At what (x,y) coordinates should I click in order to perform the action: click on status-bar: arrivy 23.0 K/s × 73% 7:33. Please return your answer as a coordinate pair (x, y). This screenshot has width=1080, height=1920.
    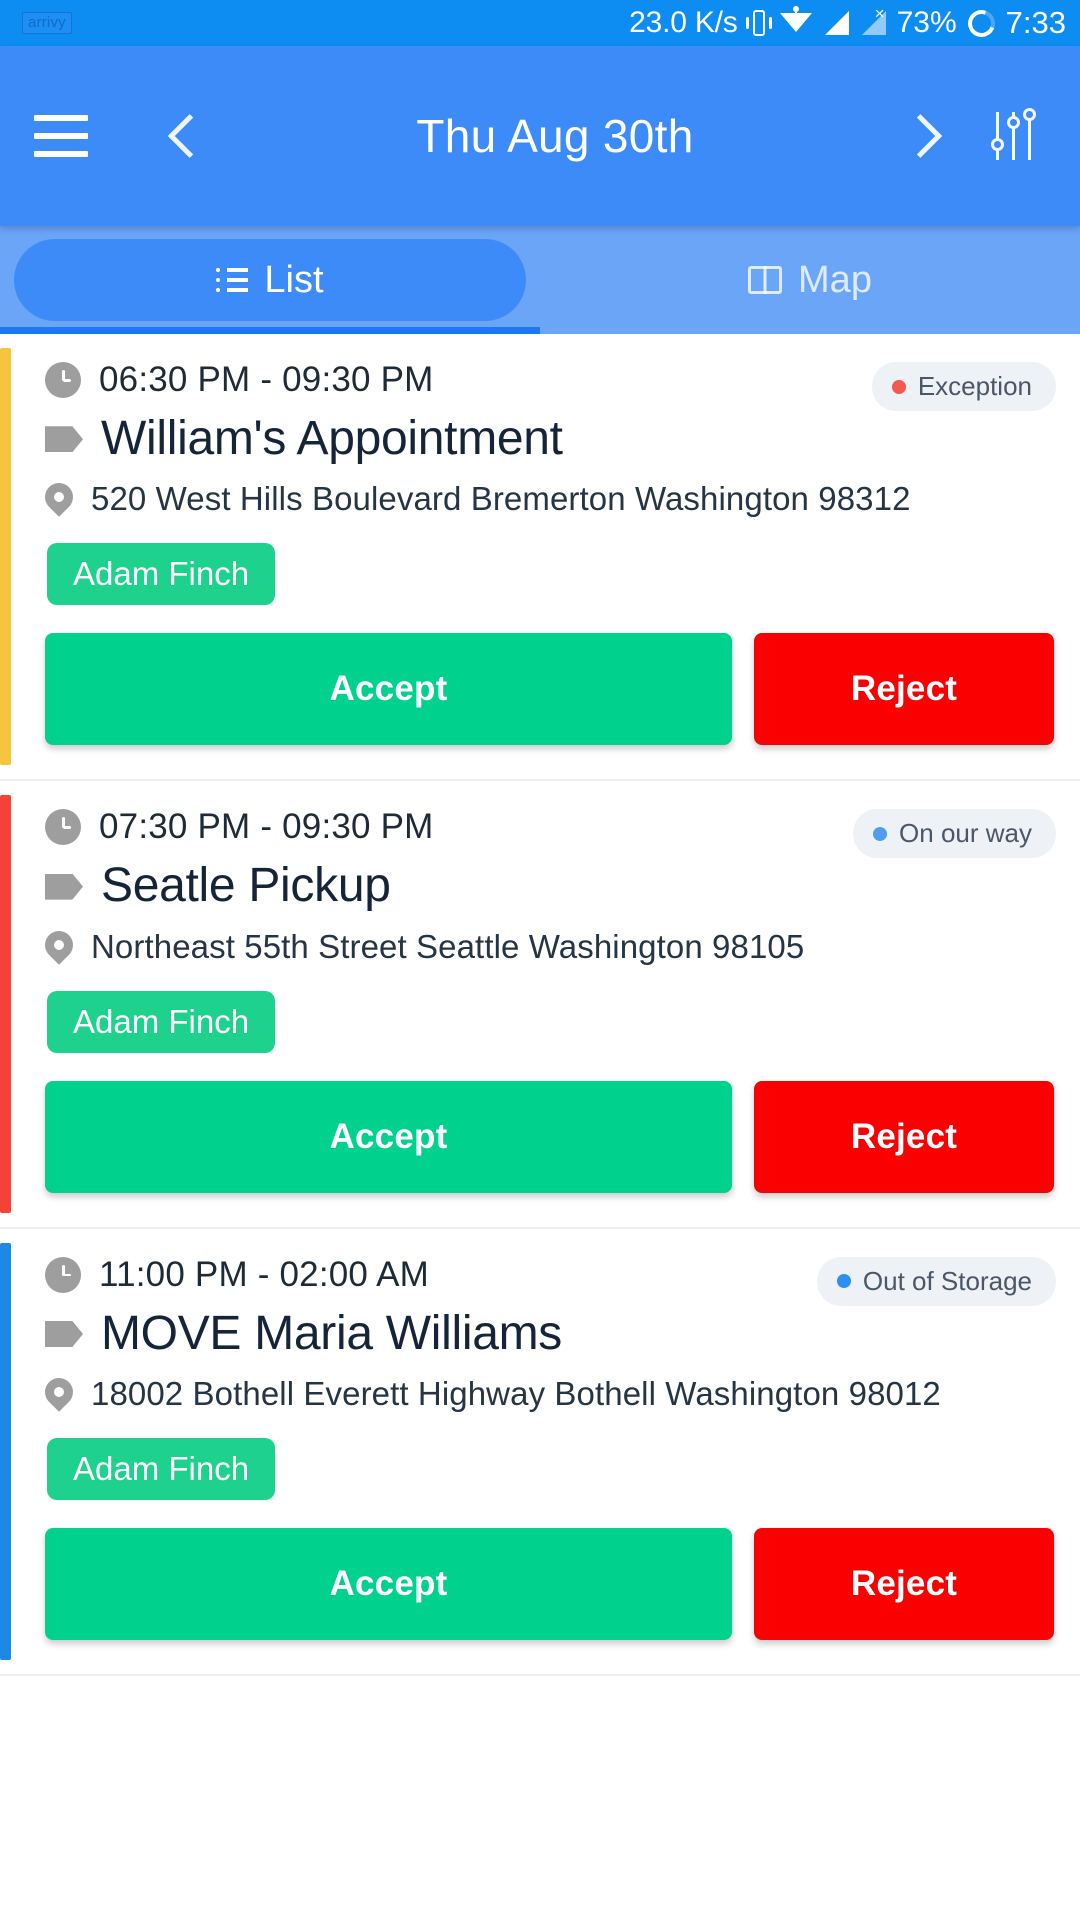
    Looking at the image, I should click on (540, 23).